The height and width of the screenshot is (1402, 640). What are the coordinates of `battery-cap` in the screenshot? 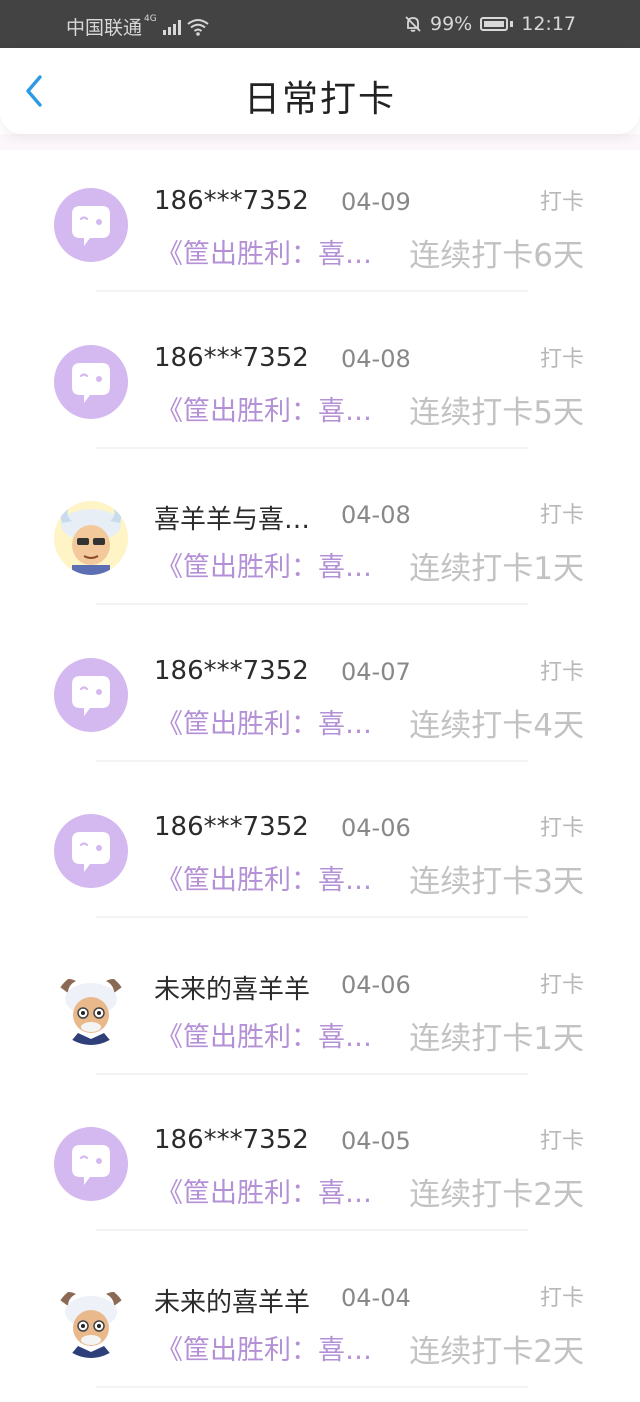 It's located at (511, 24).